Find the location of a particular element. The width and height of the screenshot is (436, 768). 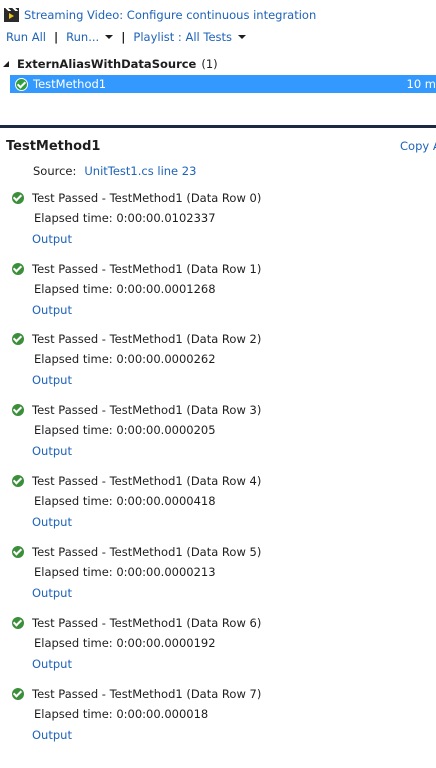

result-status: Test Passed - TestMethod1 (Data Row 5) is located at coordinates (147, 552).